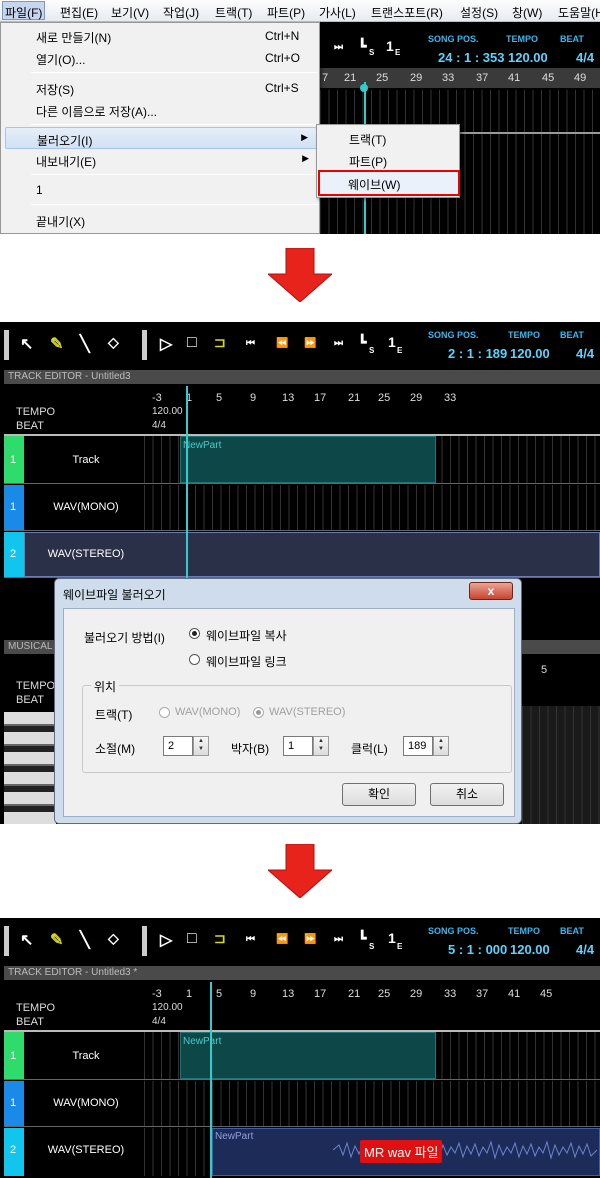 Image resolution: width=600 pixels, height=1178 pixels. What do you see at coordinates (161, 36) in the screenshot?
I see `menu-item-new: 새로 만들기(N) Ctrl+N` at bounding box center [161, 36].